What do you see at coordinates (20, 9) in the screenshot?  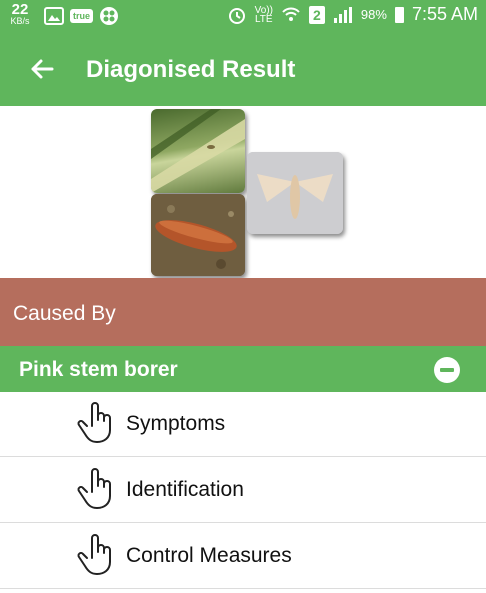 I see `network-speed-value: 22` at bounding box center [20, 9].